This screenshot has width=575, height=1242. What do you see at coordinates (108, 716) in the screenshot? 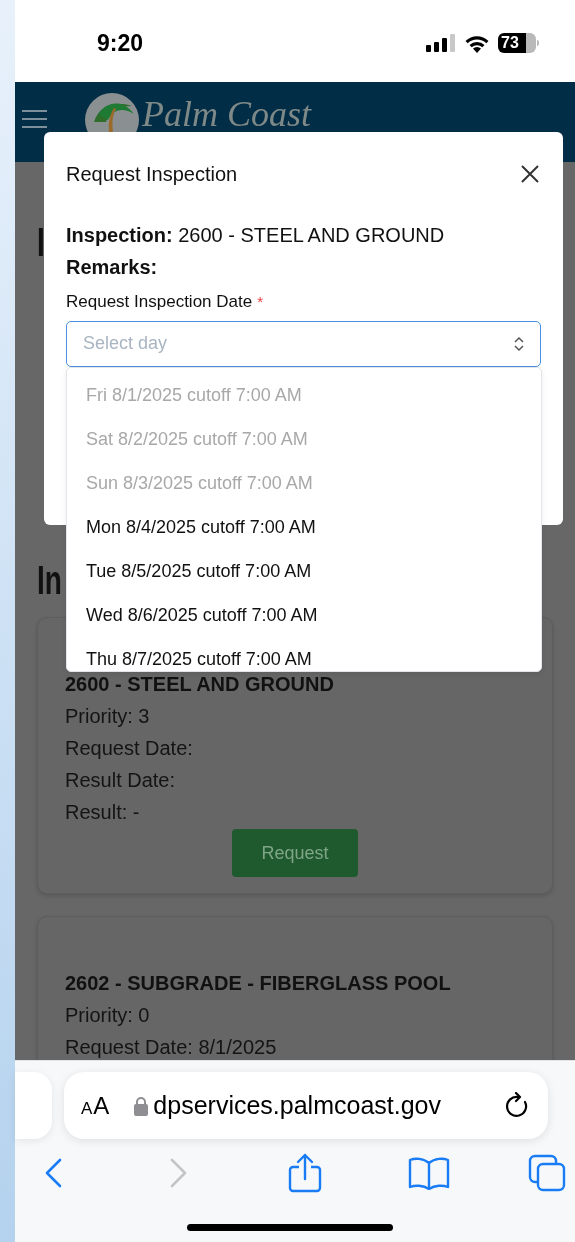
I see `card-detail: Priority: 3` at bounding box center [108, 716].